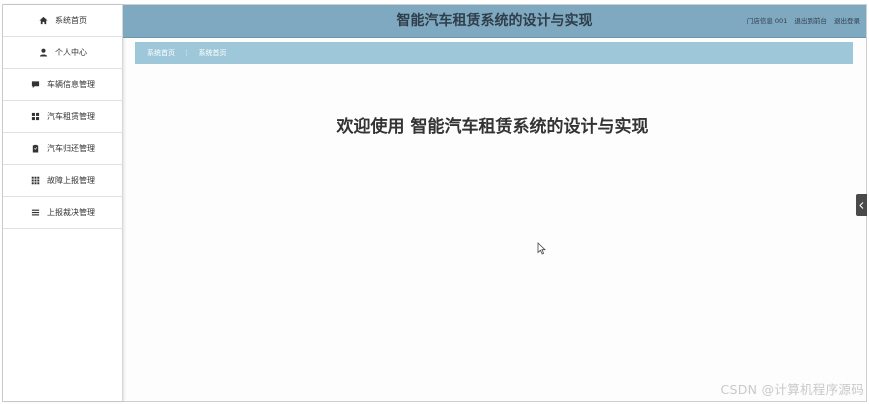 The width and height of the screenshot is (869, 404). I want to click on sidebar-item-vehicle-info: 车辆信息管理, so click(62, 85).